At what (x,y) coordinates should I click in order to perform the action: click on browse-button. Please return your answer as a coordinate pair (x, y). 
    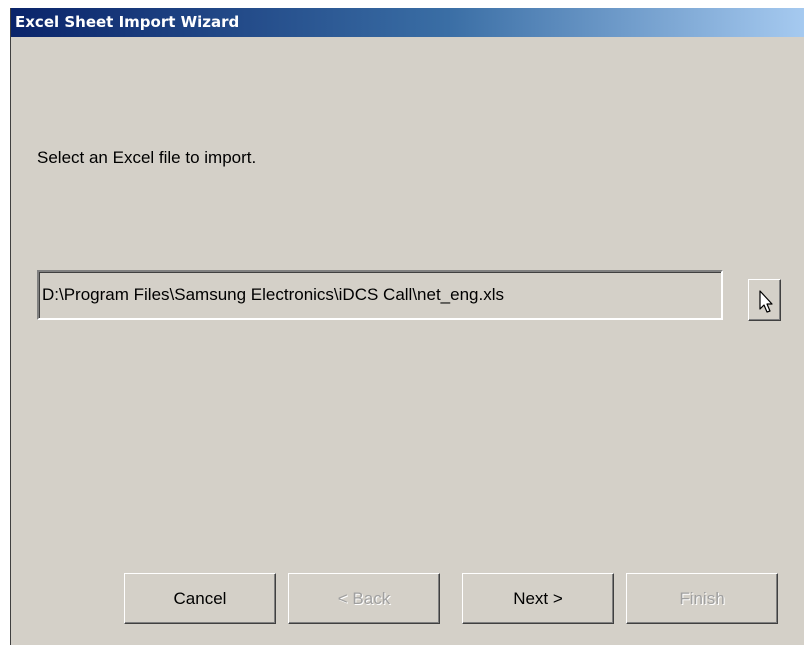
    Looking at the image, I should click on (764, 300).